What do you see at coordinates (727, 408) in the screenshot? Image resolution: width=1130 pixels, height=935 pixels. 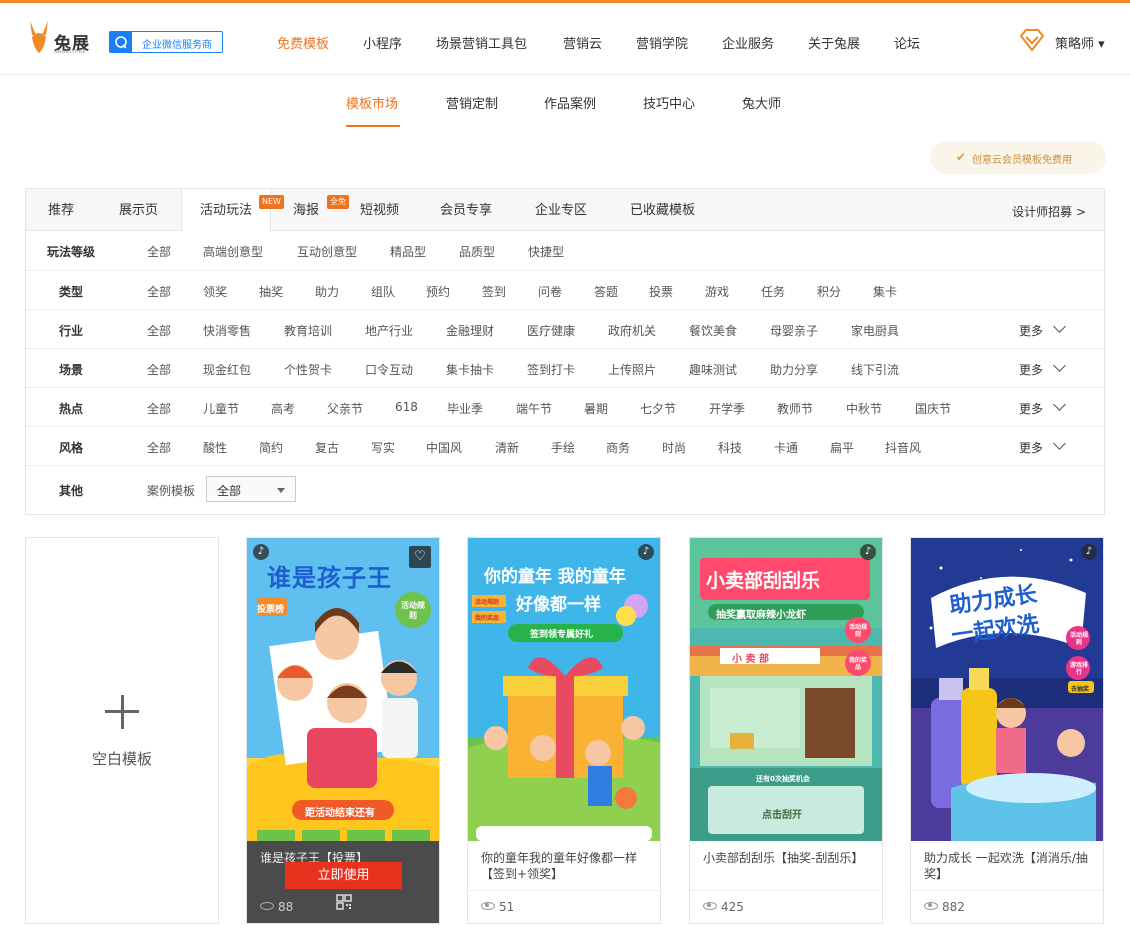 I see `filter-option: 开学季` at bounding box center [727, 408].